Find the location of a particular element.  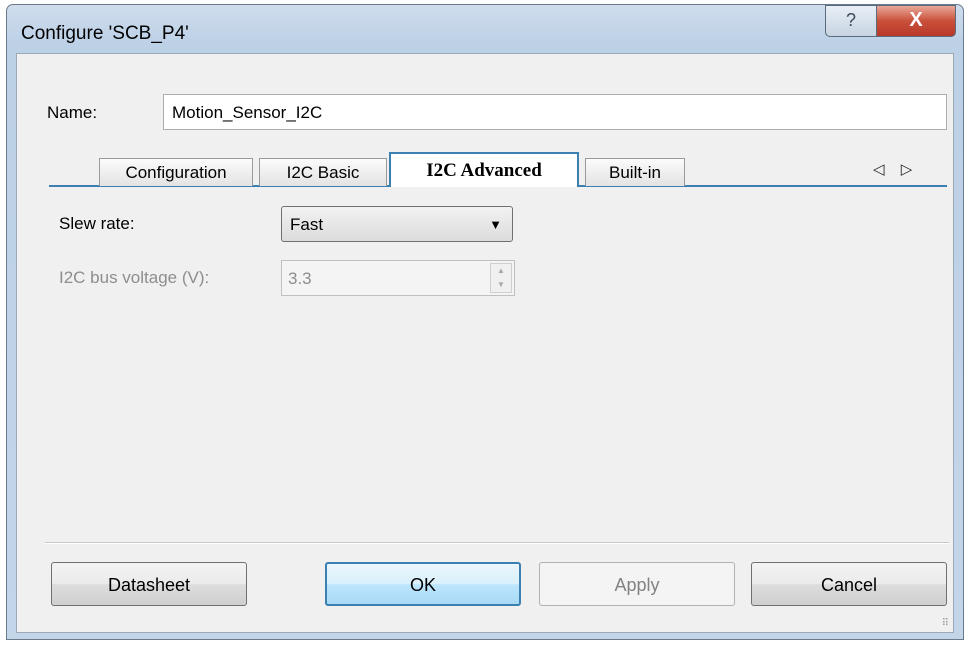

tab-i2c-advanced: I2C Advanced is located at coordinates (484, 169).